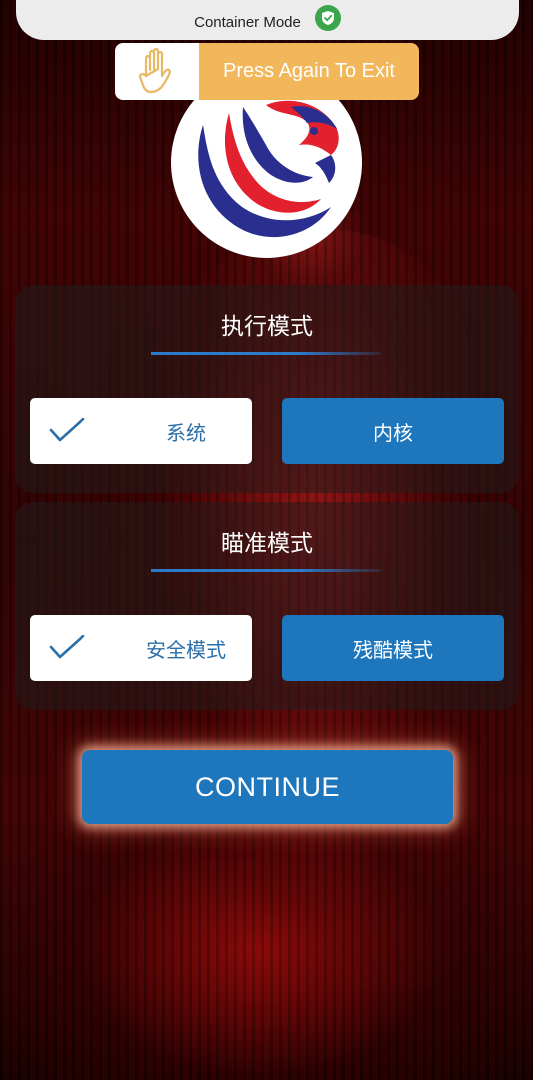 Image resolution: width=533 pixels, height=1080 pixels. I want to click on option-kernel-button: 内核, so click(393, 431).